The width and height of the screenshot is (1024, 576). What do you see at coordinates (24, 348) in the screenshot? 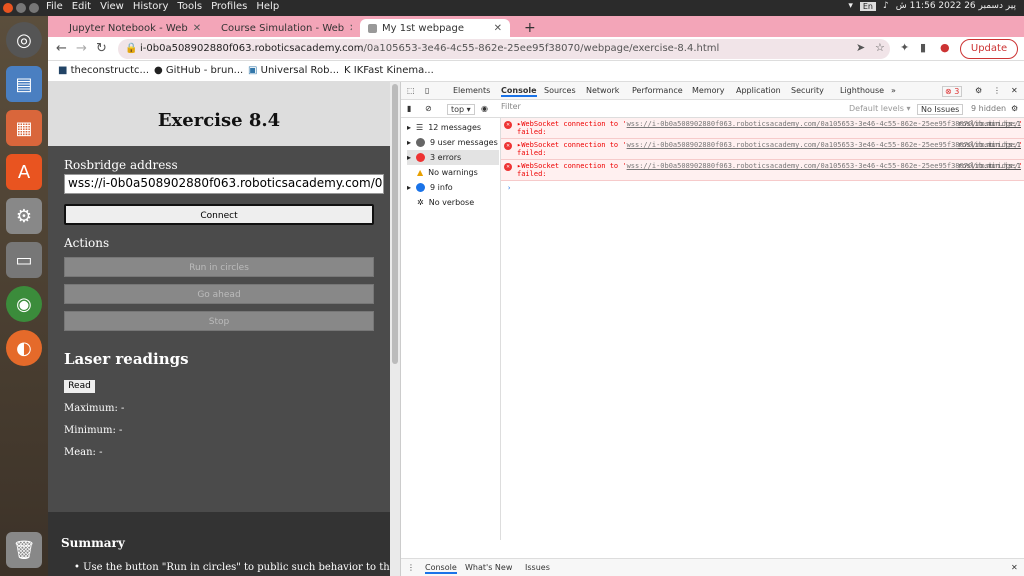
I see `firefox-icon: ◐` at bounding box center [24, 348].